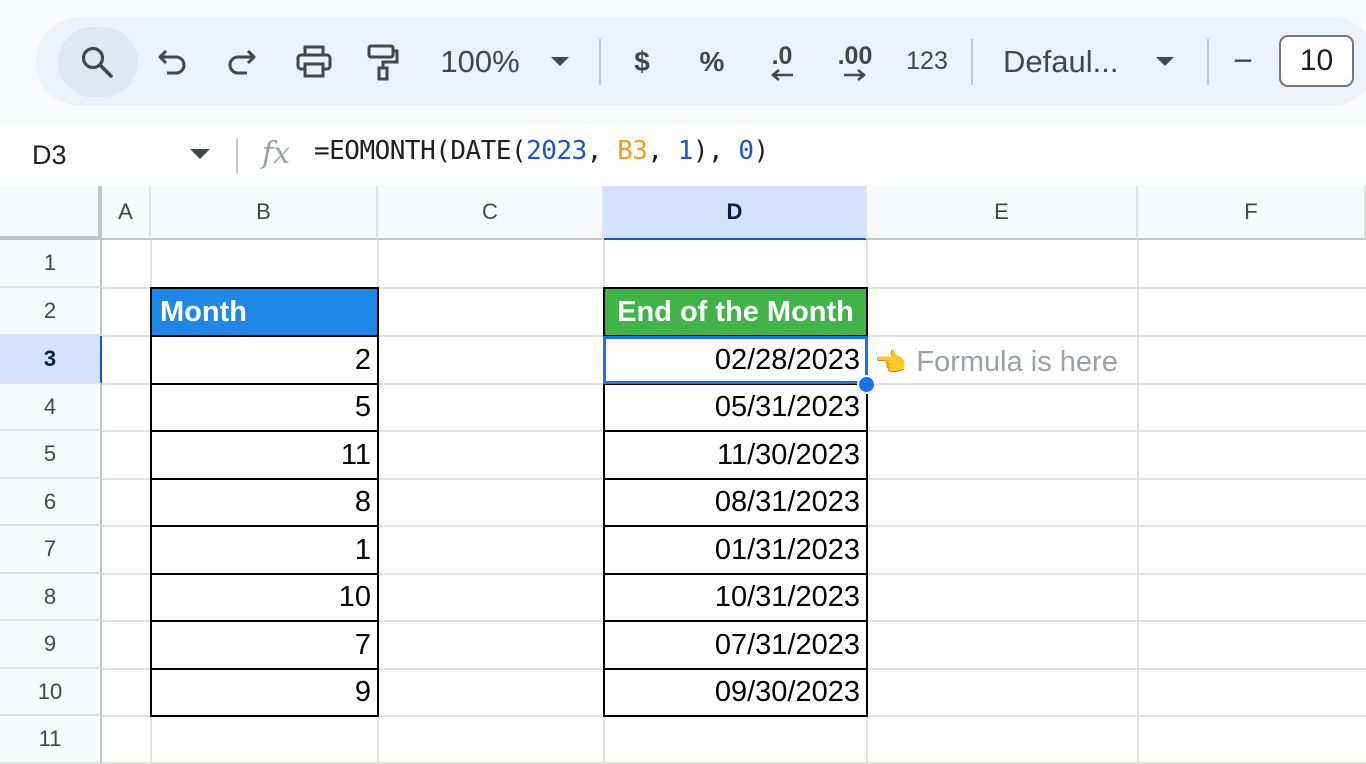  I want to click on column-header-e: E, so click(1002, 213).